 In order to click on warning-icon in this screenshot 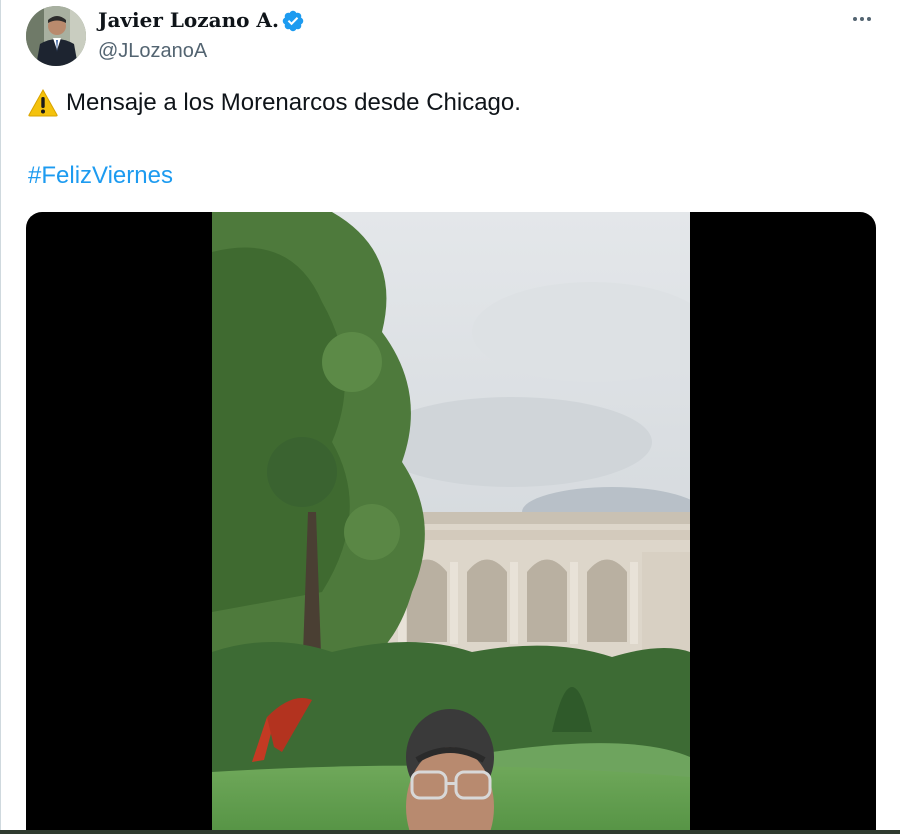, I will do `click(43, 103)`.